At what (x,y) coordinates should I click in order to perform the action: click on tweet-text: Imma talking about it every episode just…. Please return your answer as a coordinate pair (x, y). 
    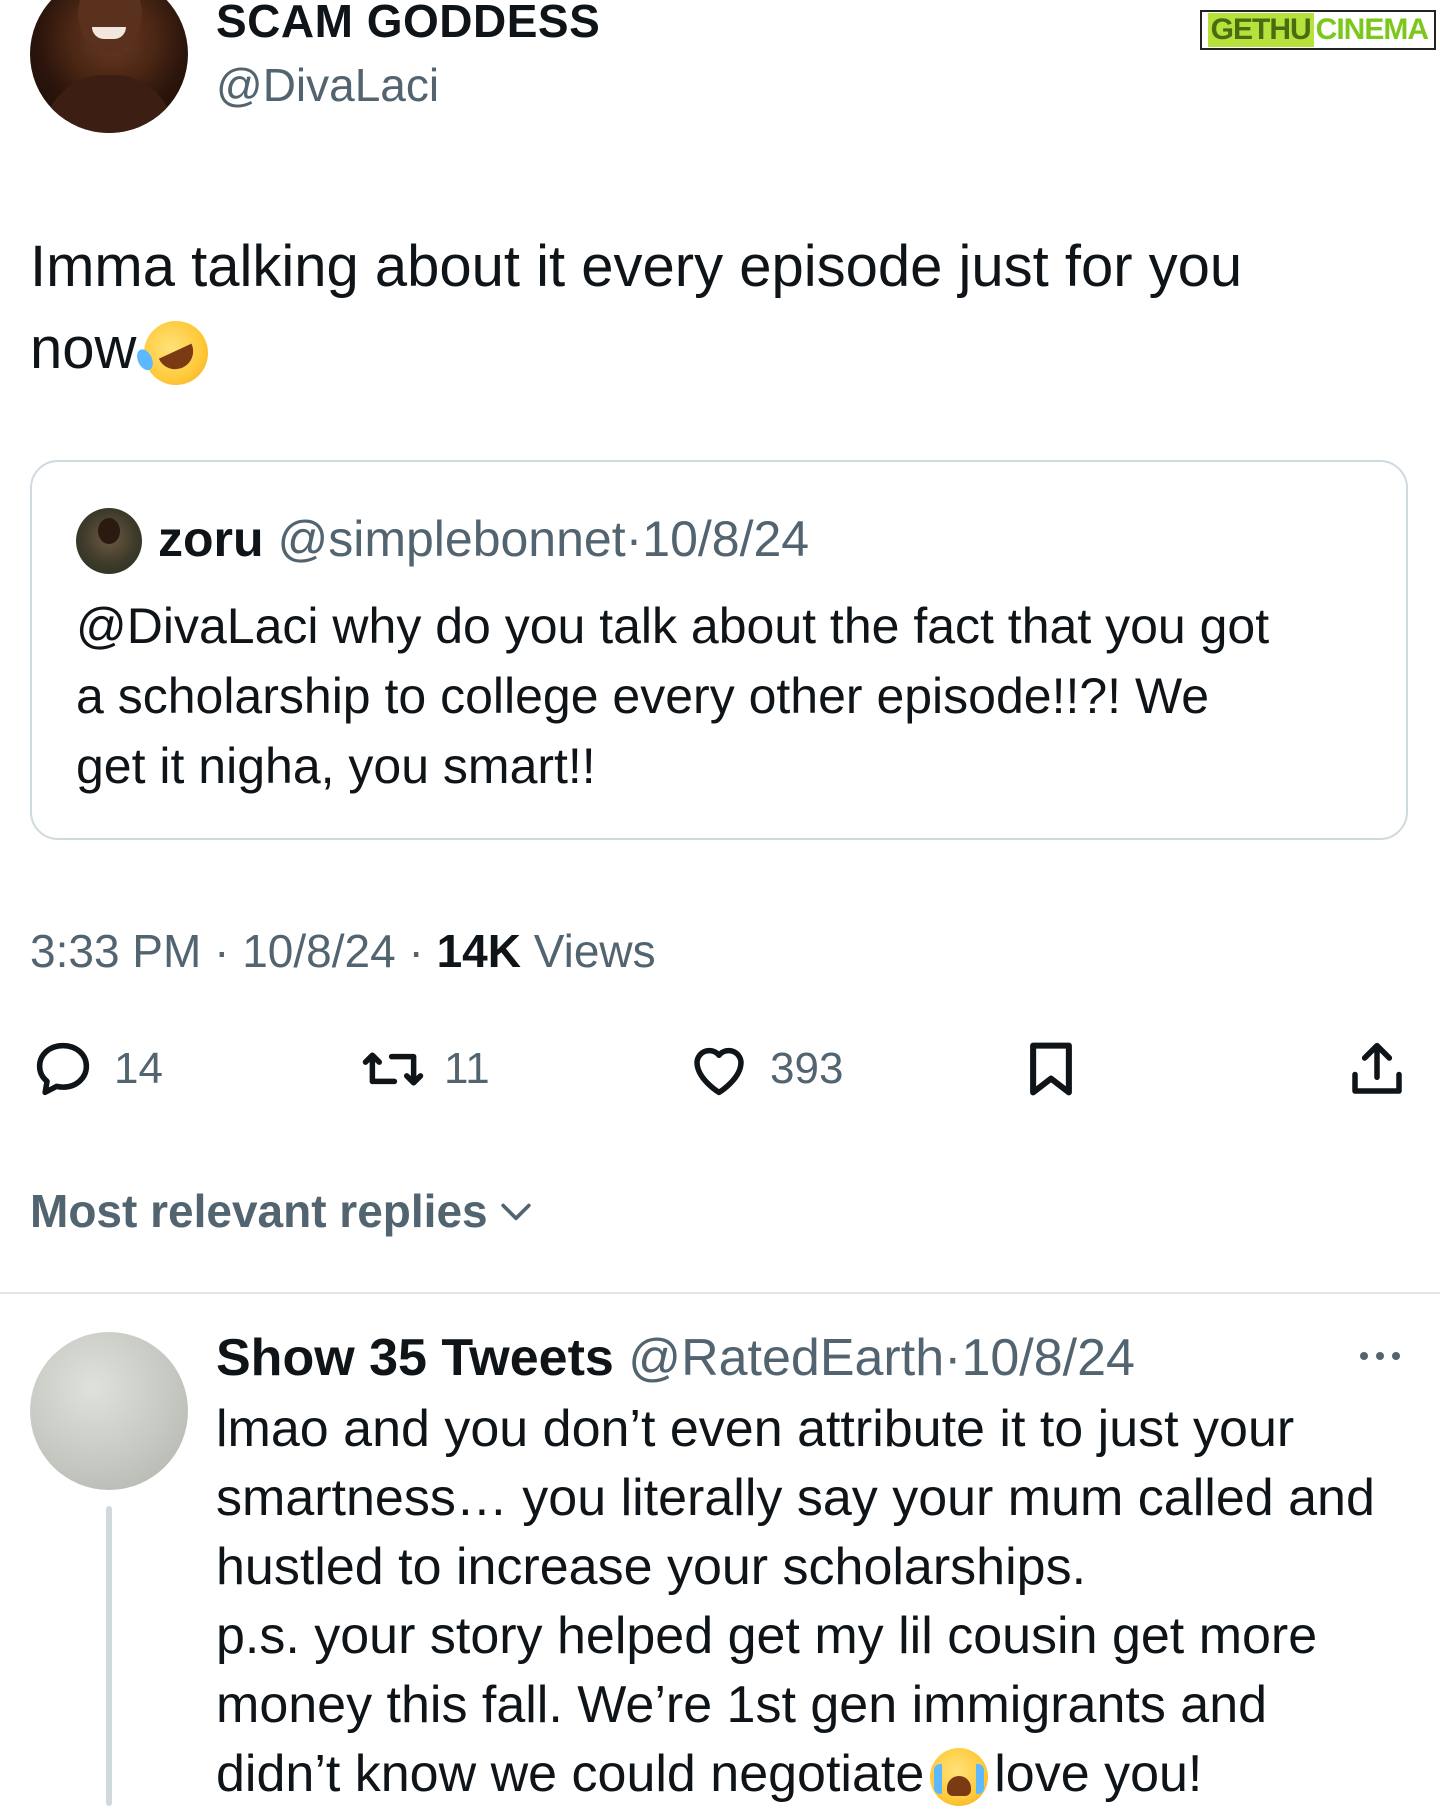
    Looking at the image, I should click on (710, 311).